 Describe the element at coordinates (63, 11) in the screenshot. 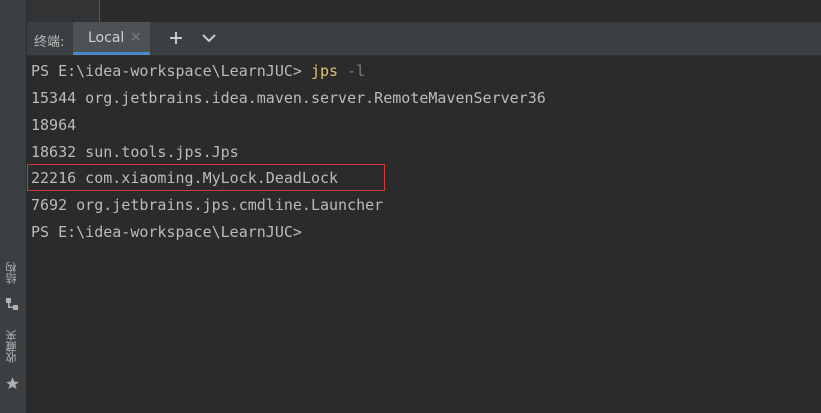

I see `editor-gutter` at that location.